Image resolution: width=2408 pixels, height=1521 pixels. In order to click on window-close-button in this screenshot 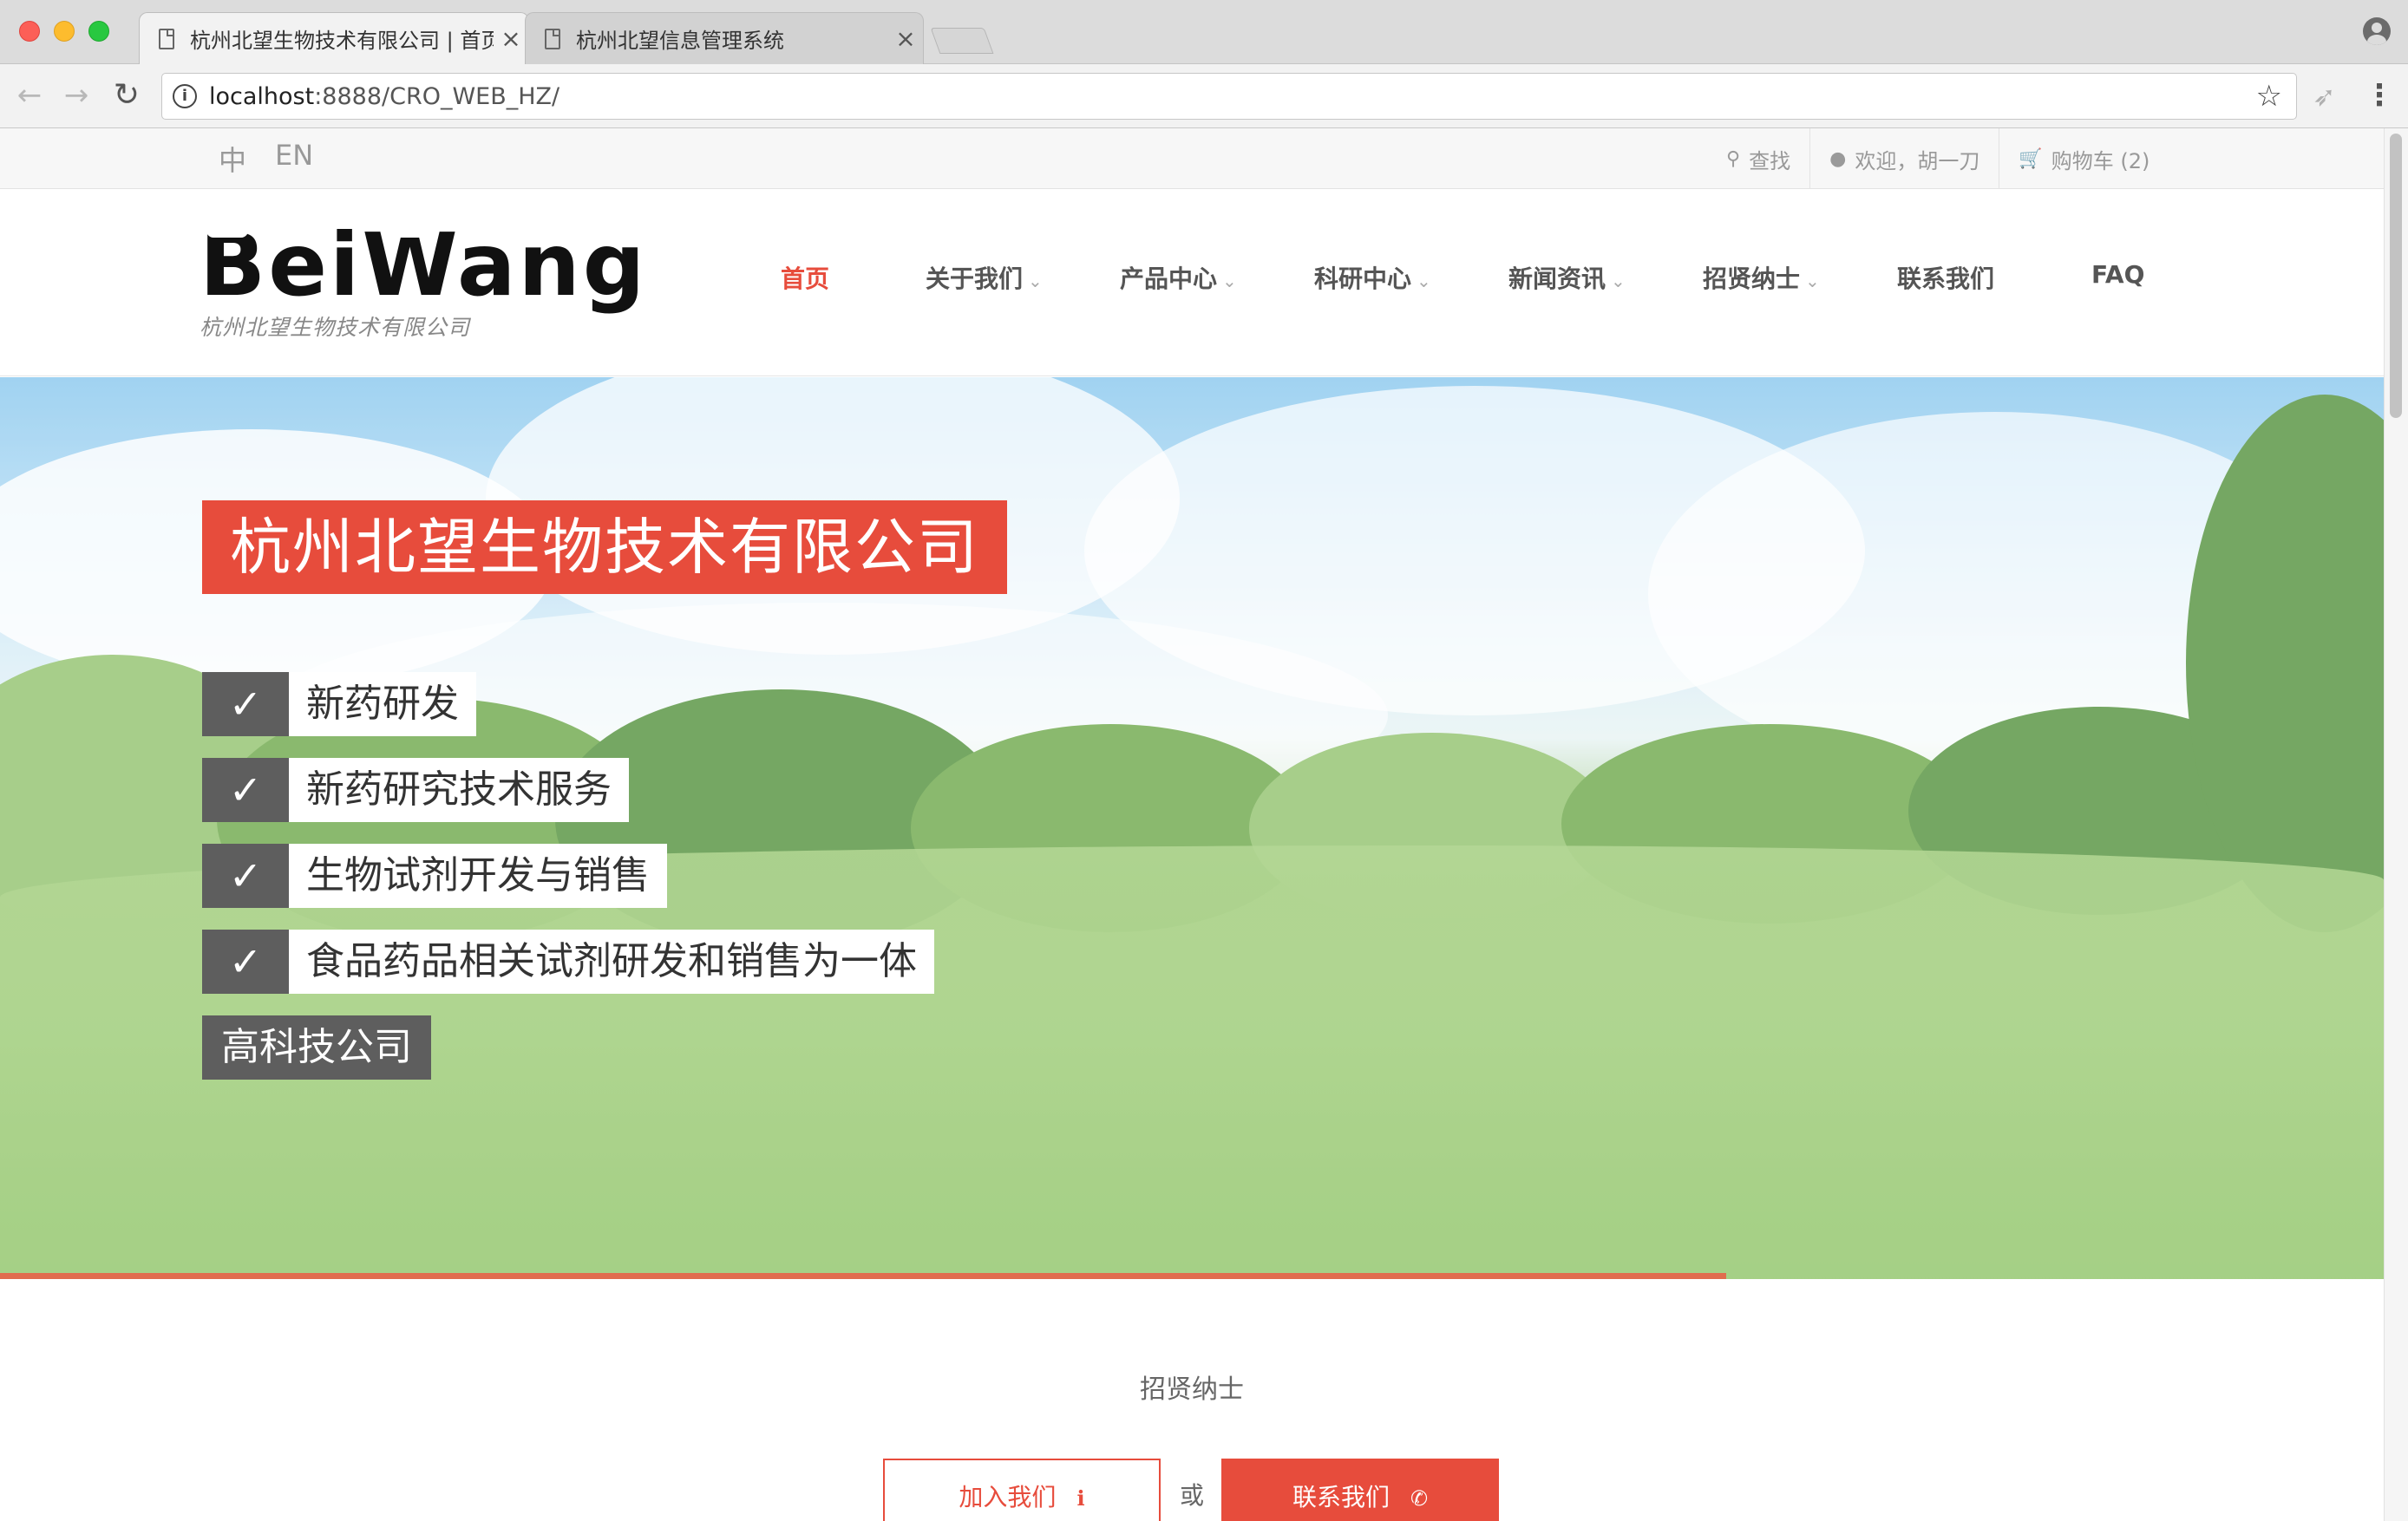, I will do `click(29, 31)`.